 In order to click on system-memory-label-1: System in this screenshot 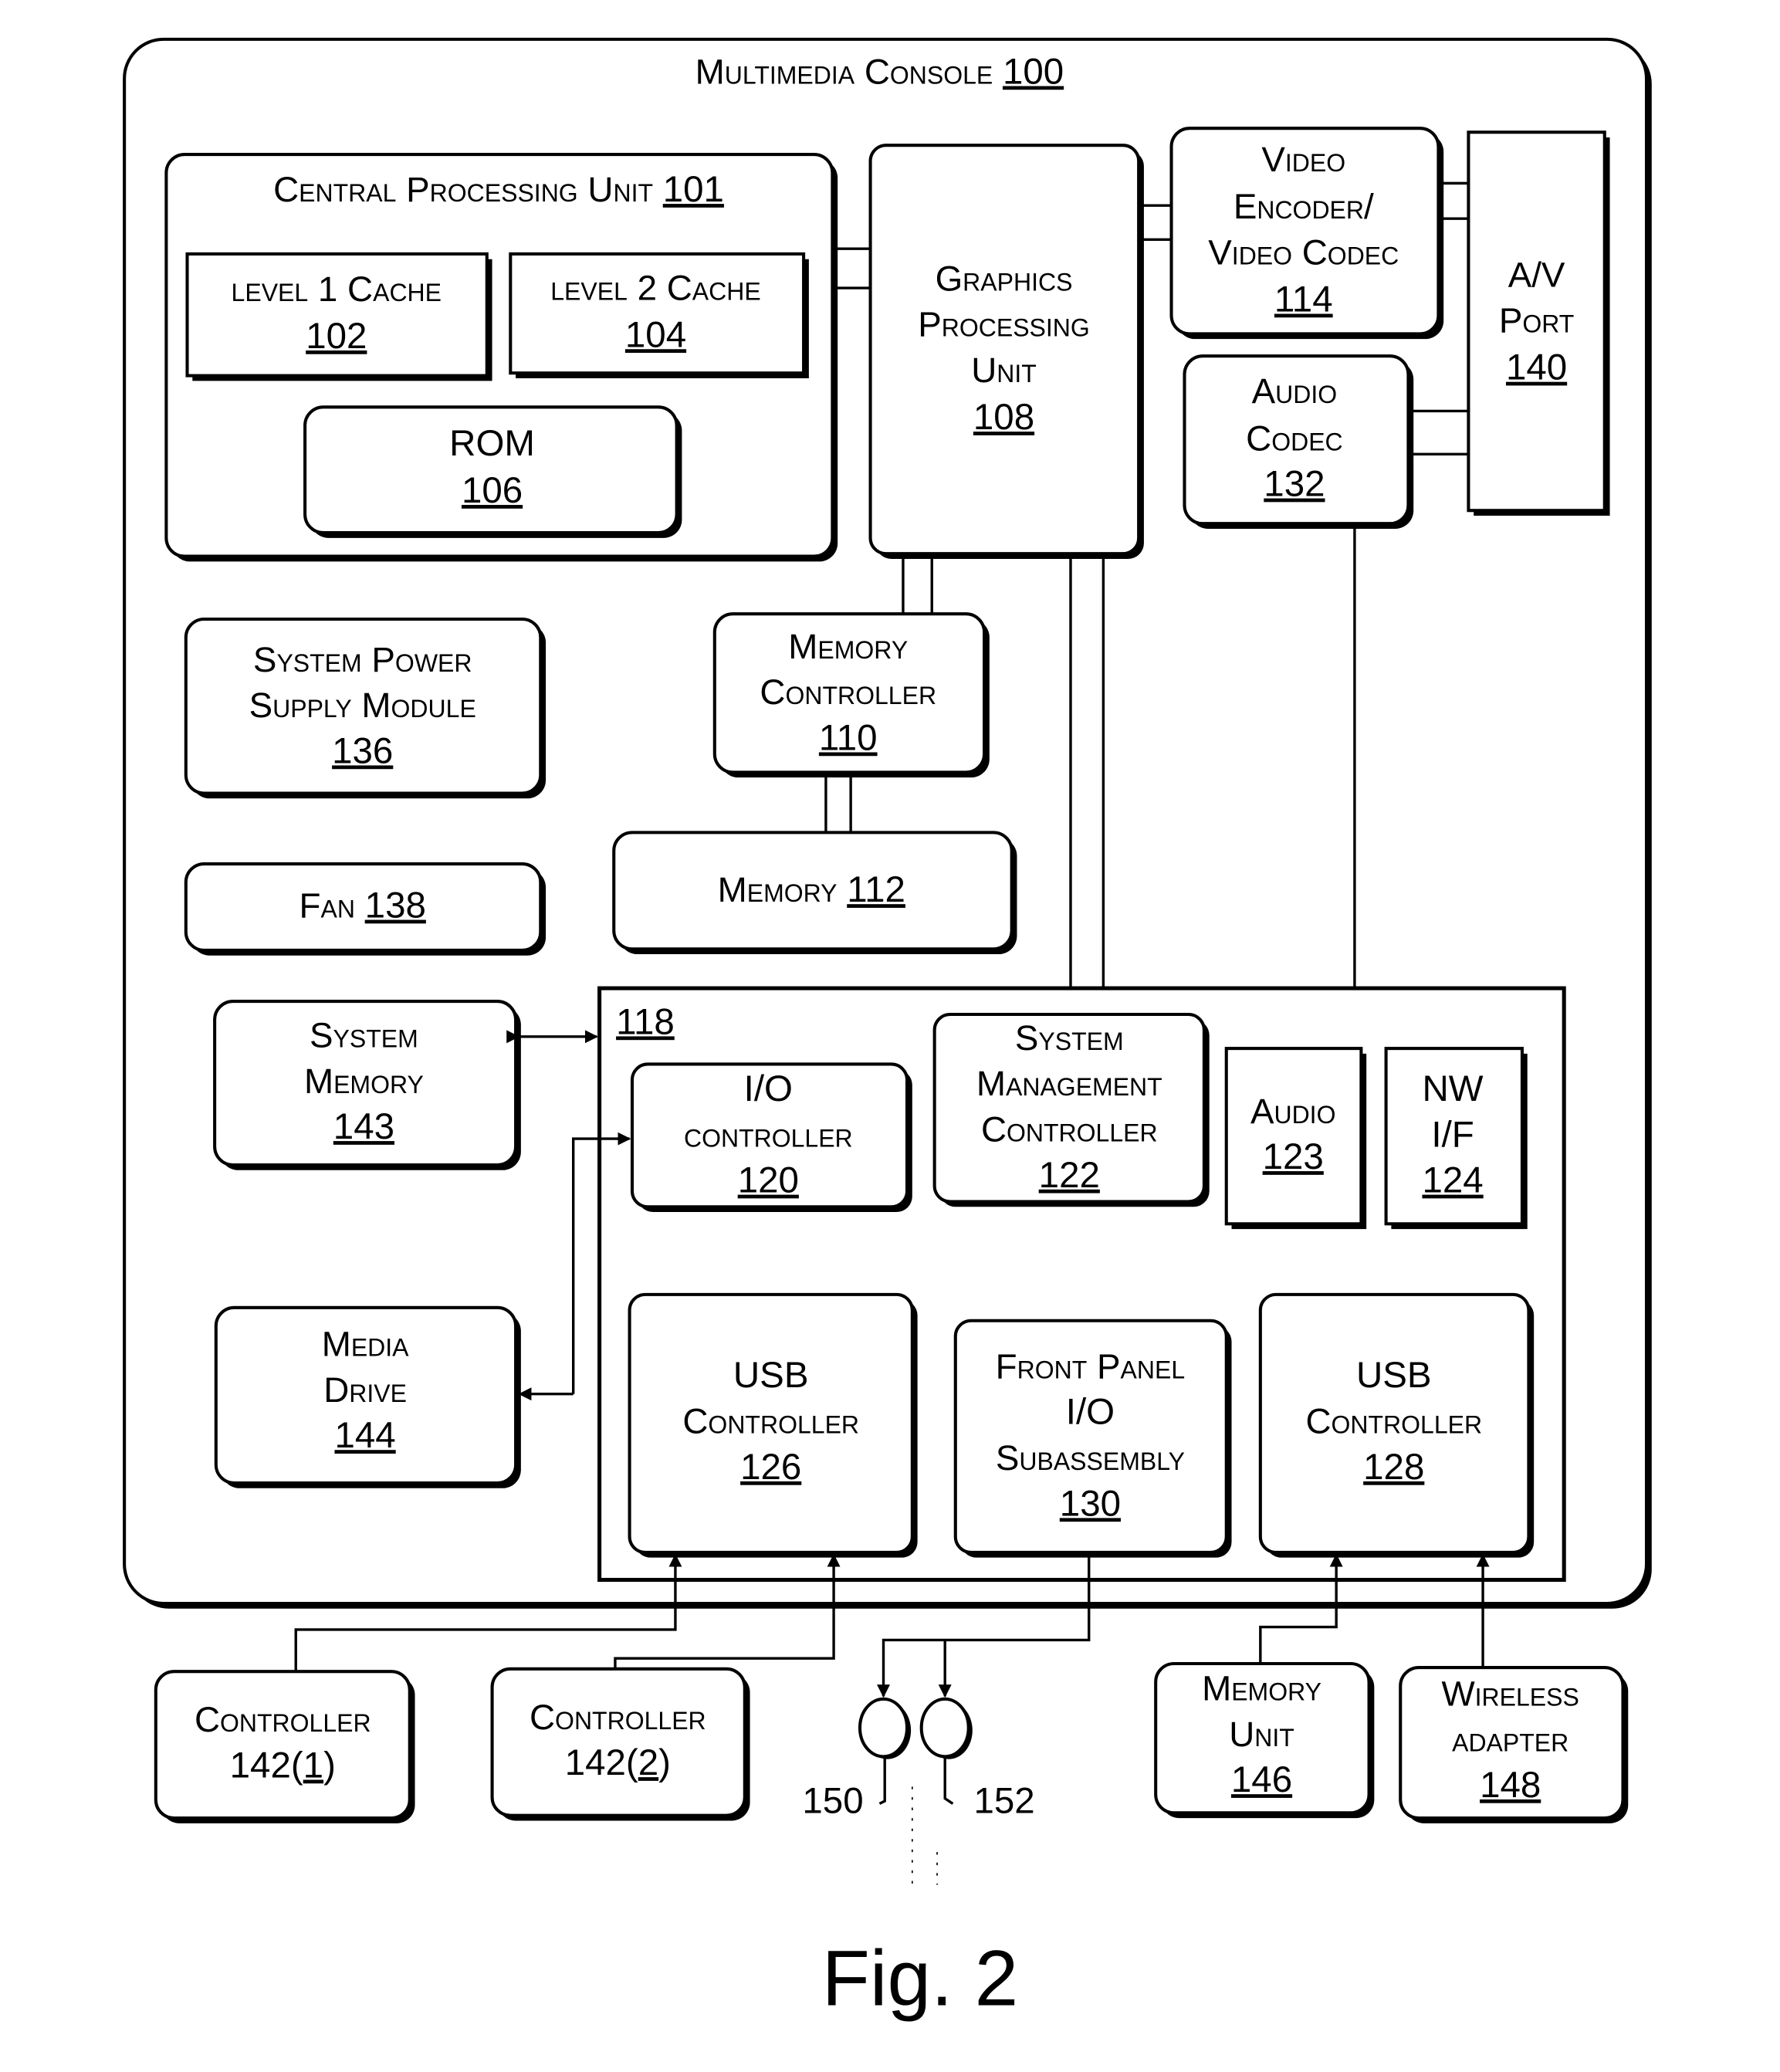, I will do `click(364, 1035)`.